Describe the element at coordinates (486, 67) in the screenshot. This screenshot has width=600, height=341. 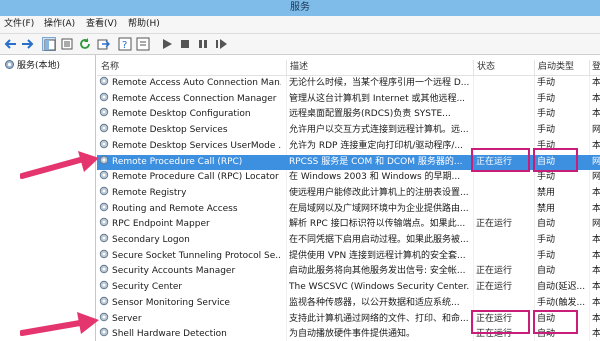
I see `column-header-status: 状态` at that location.